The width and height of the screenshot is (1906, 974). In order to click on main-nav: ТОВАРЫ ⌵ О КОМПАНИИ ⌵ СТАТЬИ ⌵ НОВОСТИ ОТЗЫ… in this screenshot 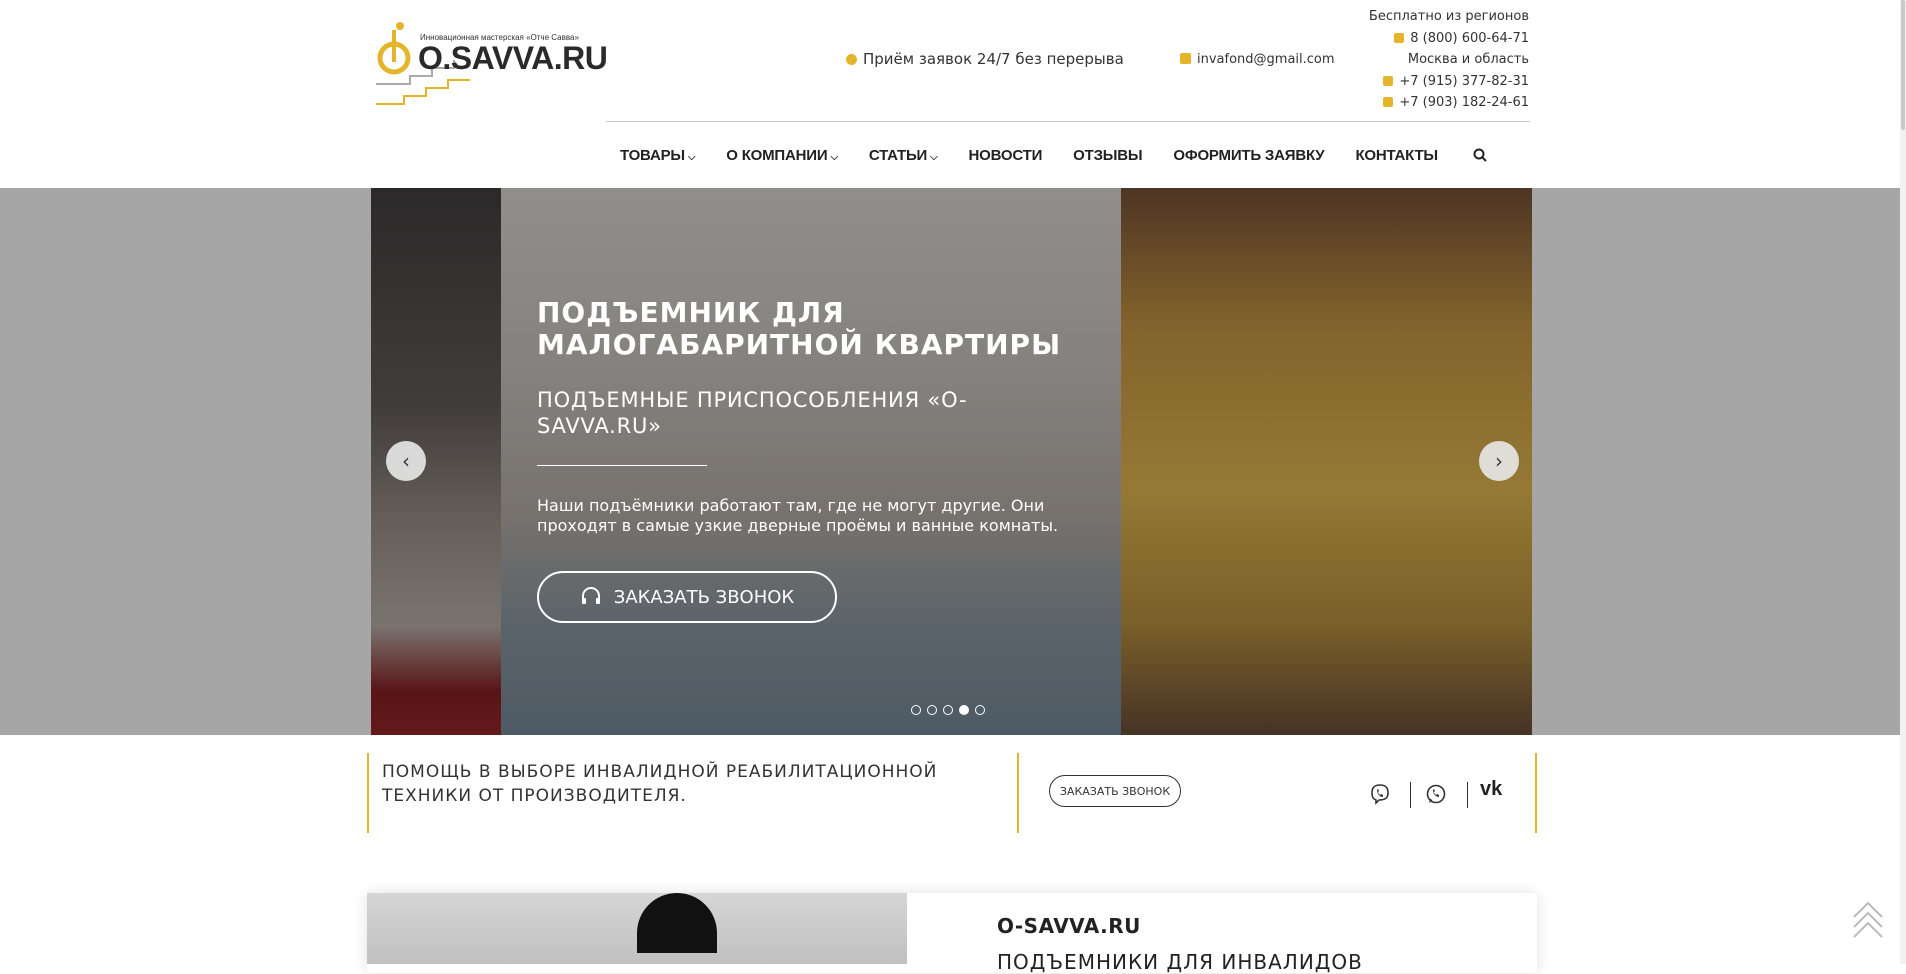, I will do `click(1046, 155)`.